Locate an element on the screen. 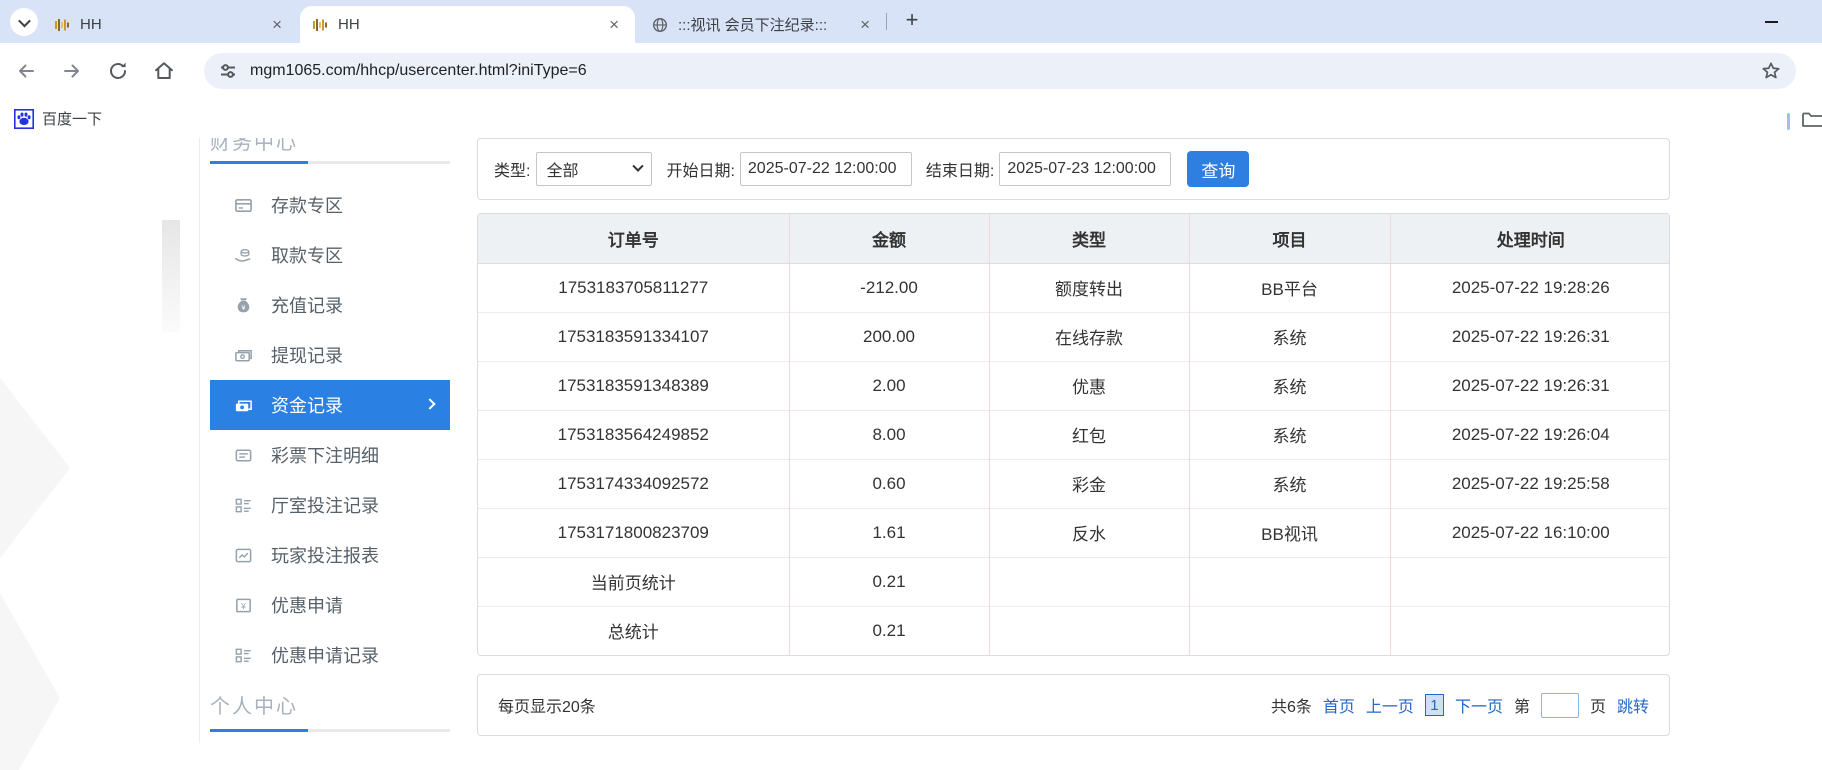  sidebar-item-6: 厅室投注记录 is located at coordinates (330, 505).